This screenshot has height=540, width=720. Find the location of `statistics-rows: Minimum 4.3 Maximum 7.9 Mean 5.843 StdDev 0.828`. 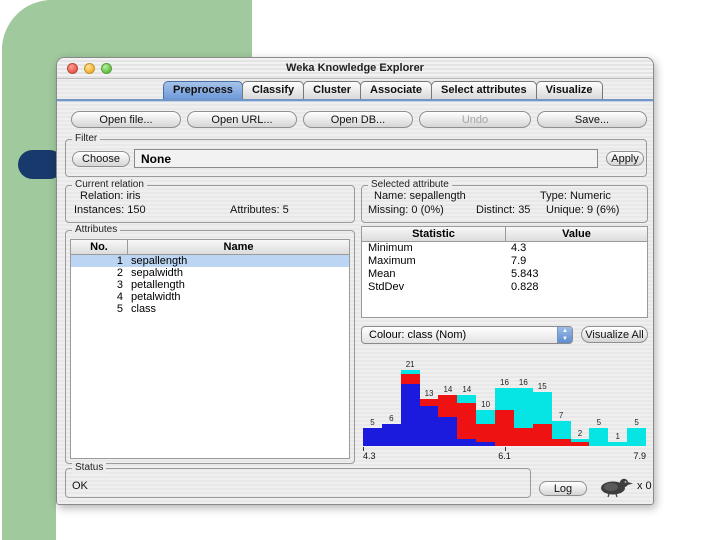

statistics-rows: Minimum 4.3 Maximum 7.9 Mean 5.843 StdDev 0.828 is located at coordinates (504, 268).